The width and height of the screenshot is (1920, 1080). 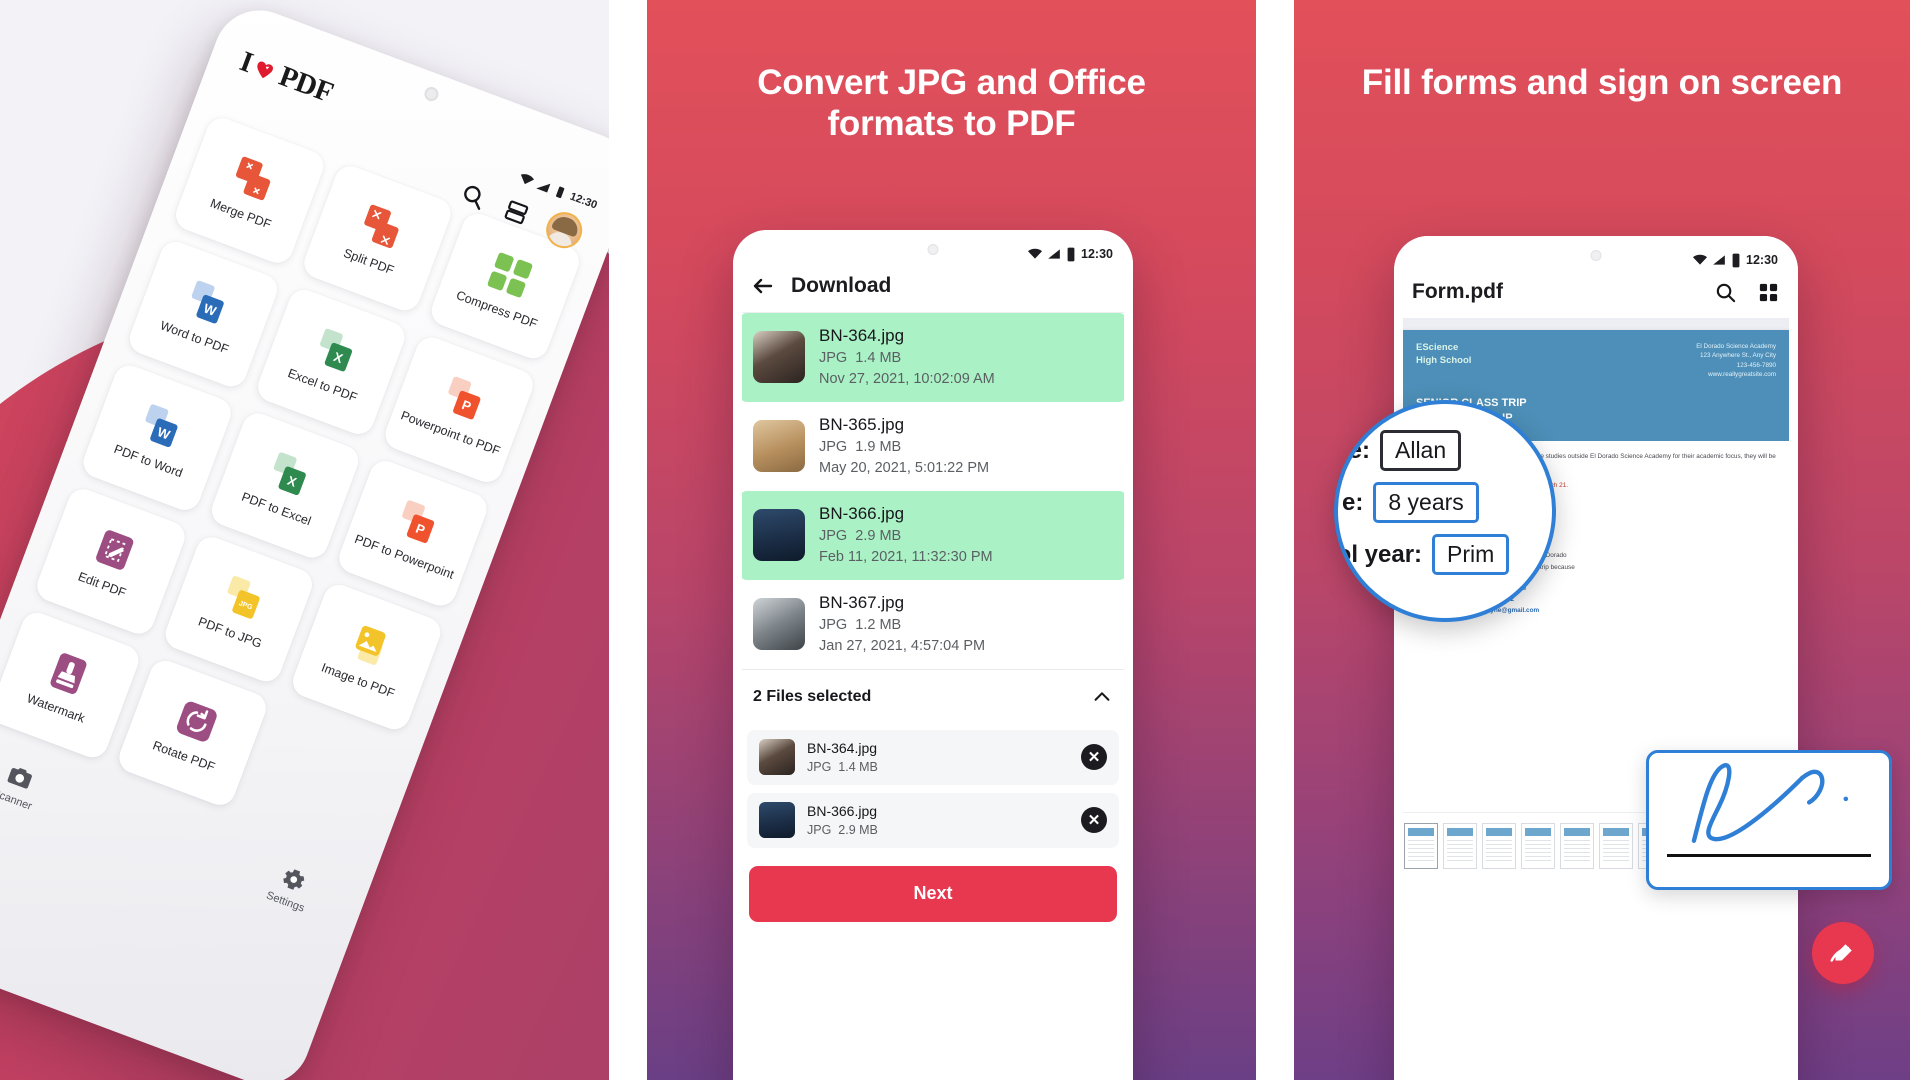 I want to click on app-bar-actions, so click(x=1747, y=292).